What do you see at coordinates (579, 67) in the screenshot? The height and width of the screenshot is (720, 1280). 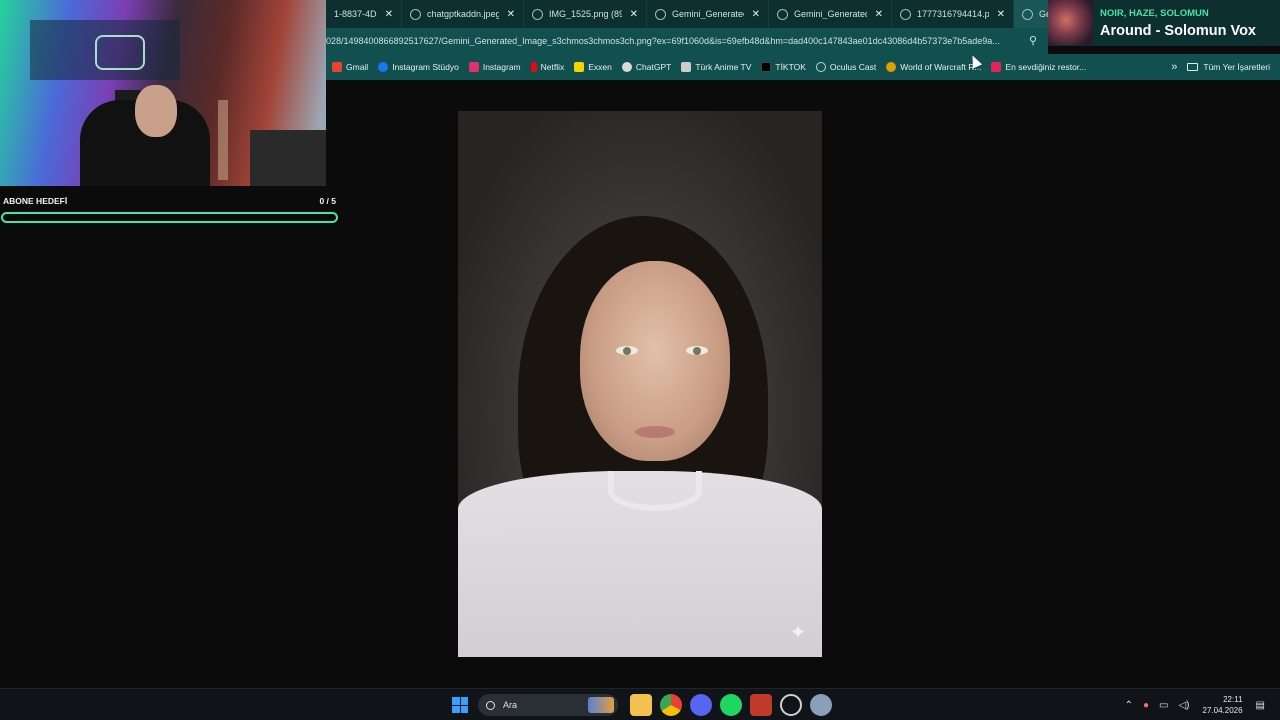 I see `exxen-icon` at bounding box center [579, 67].